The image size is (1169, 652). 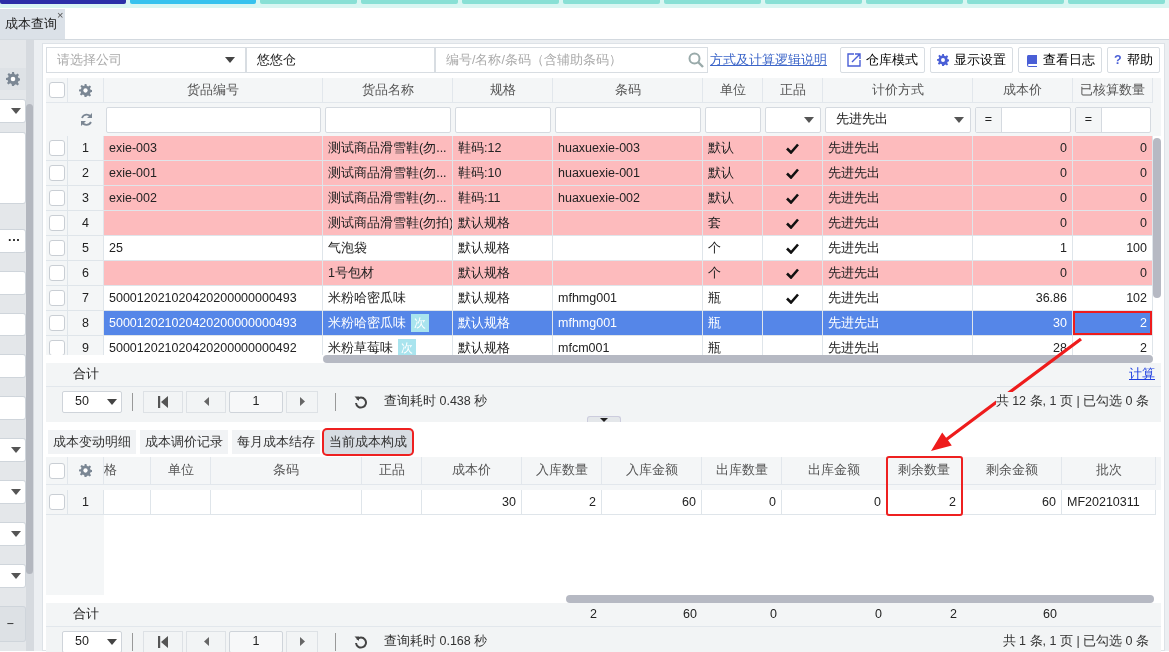 What do you see at coordinates (13, 167) in the screenshot?
I see `text-area` at bounding box center [13, 167].